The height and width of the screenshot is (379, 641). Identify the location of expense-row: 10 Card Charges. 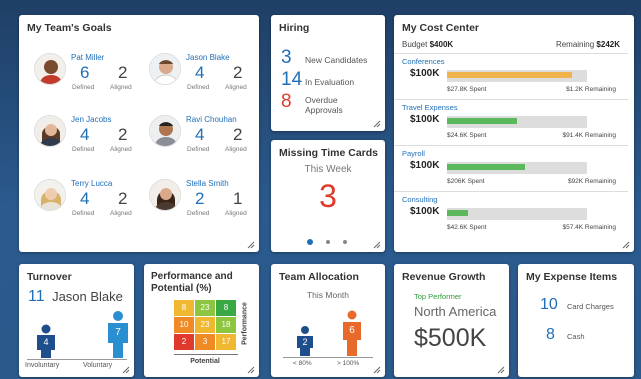
(586, 306).